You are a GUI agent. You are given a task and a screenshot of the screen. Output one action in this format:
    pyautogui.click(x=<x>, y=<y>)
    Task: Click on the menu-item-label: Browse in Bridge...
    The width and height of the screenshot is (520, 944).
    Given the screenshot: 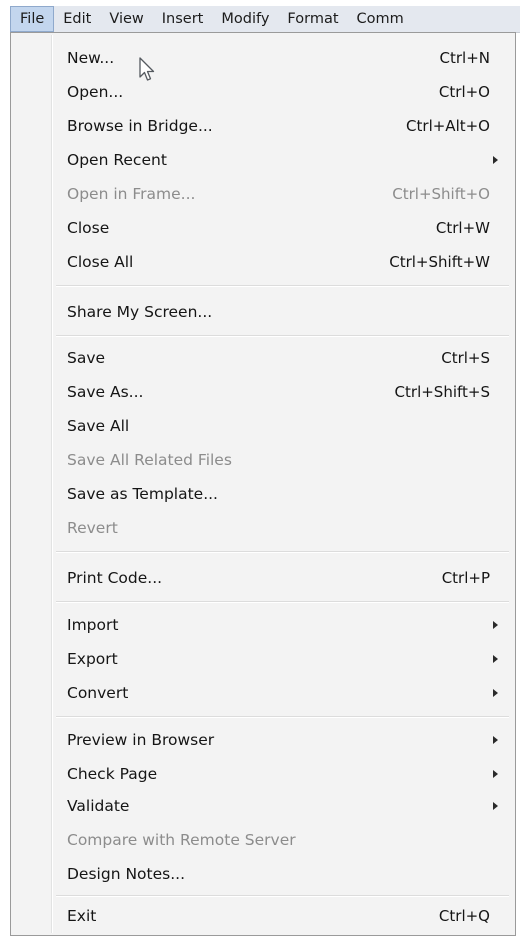 What is the action you would take?
    pyautogui.click(x=140, y=126)
    